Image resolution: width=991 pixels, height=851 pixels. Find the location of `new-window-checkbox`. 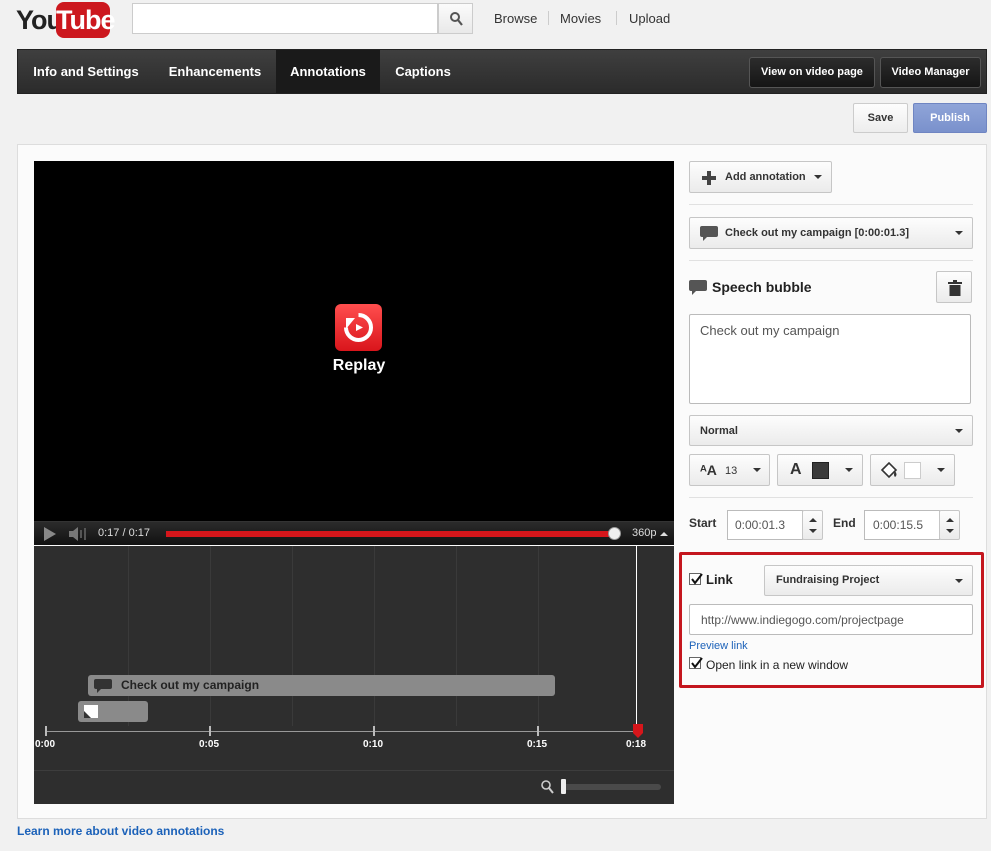

new-window-checkbox is located at coordinates (696, 663).